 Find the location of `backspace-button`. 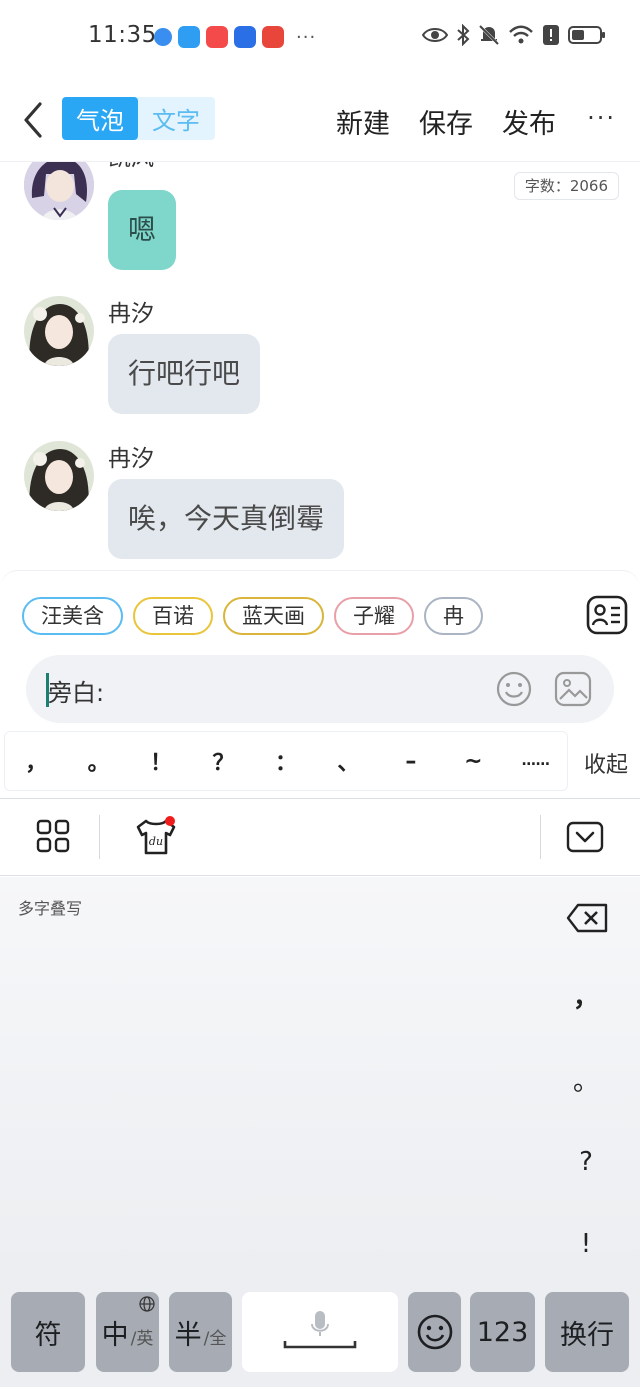

backspace-button is located at coordinates (587, 918).